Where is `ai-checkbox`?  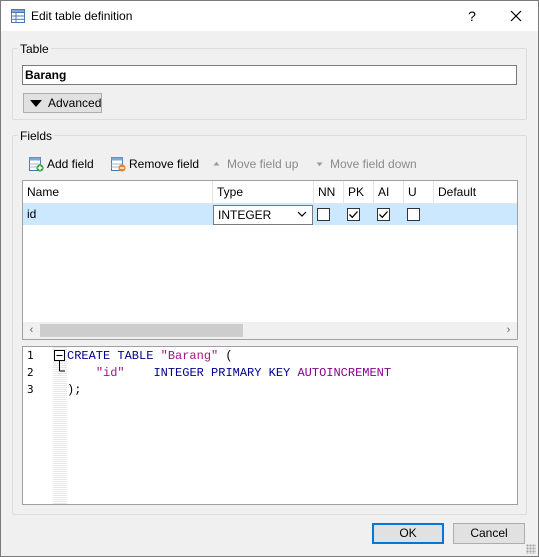
ai-checkbox is located at coordinates (383, 214).